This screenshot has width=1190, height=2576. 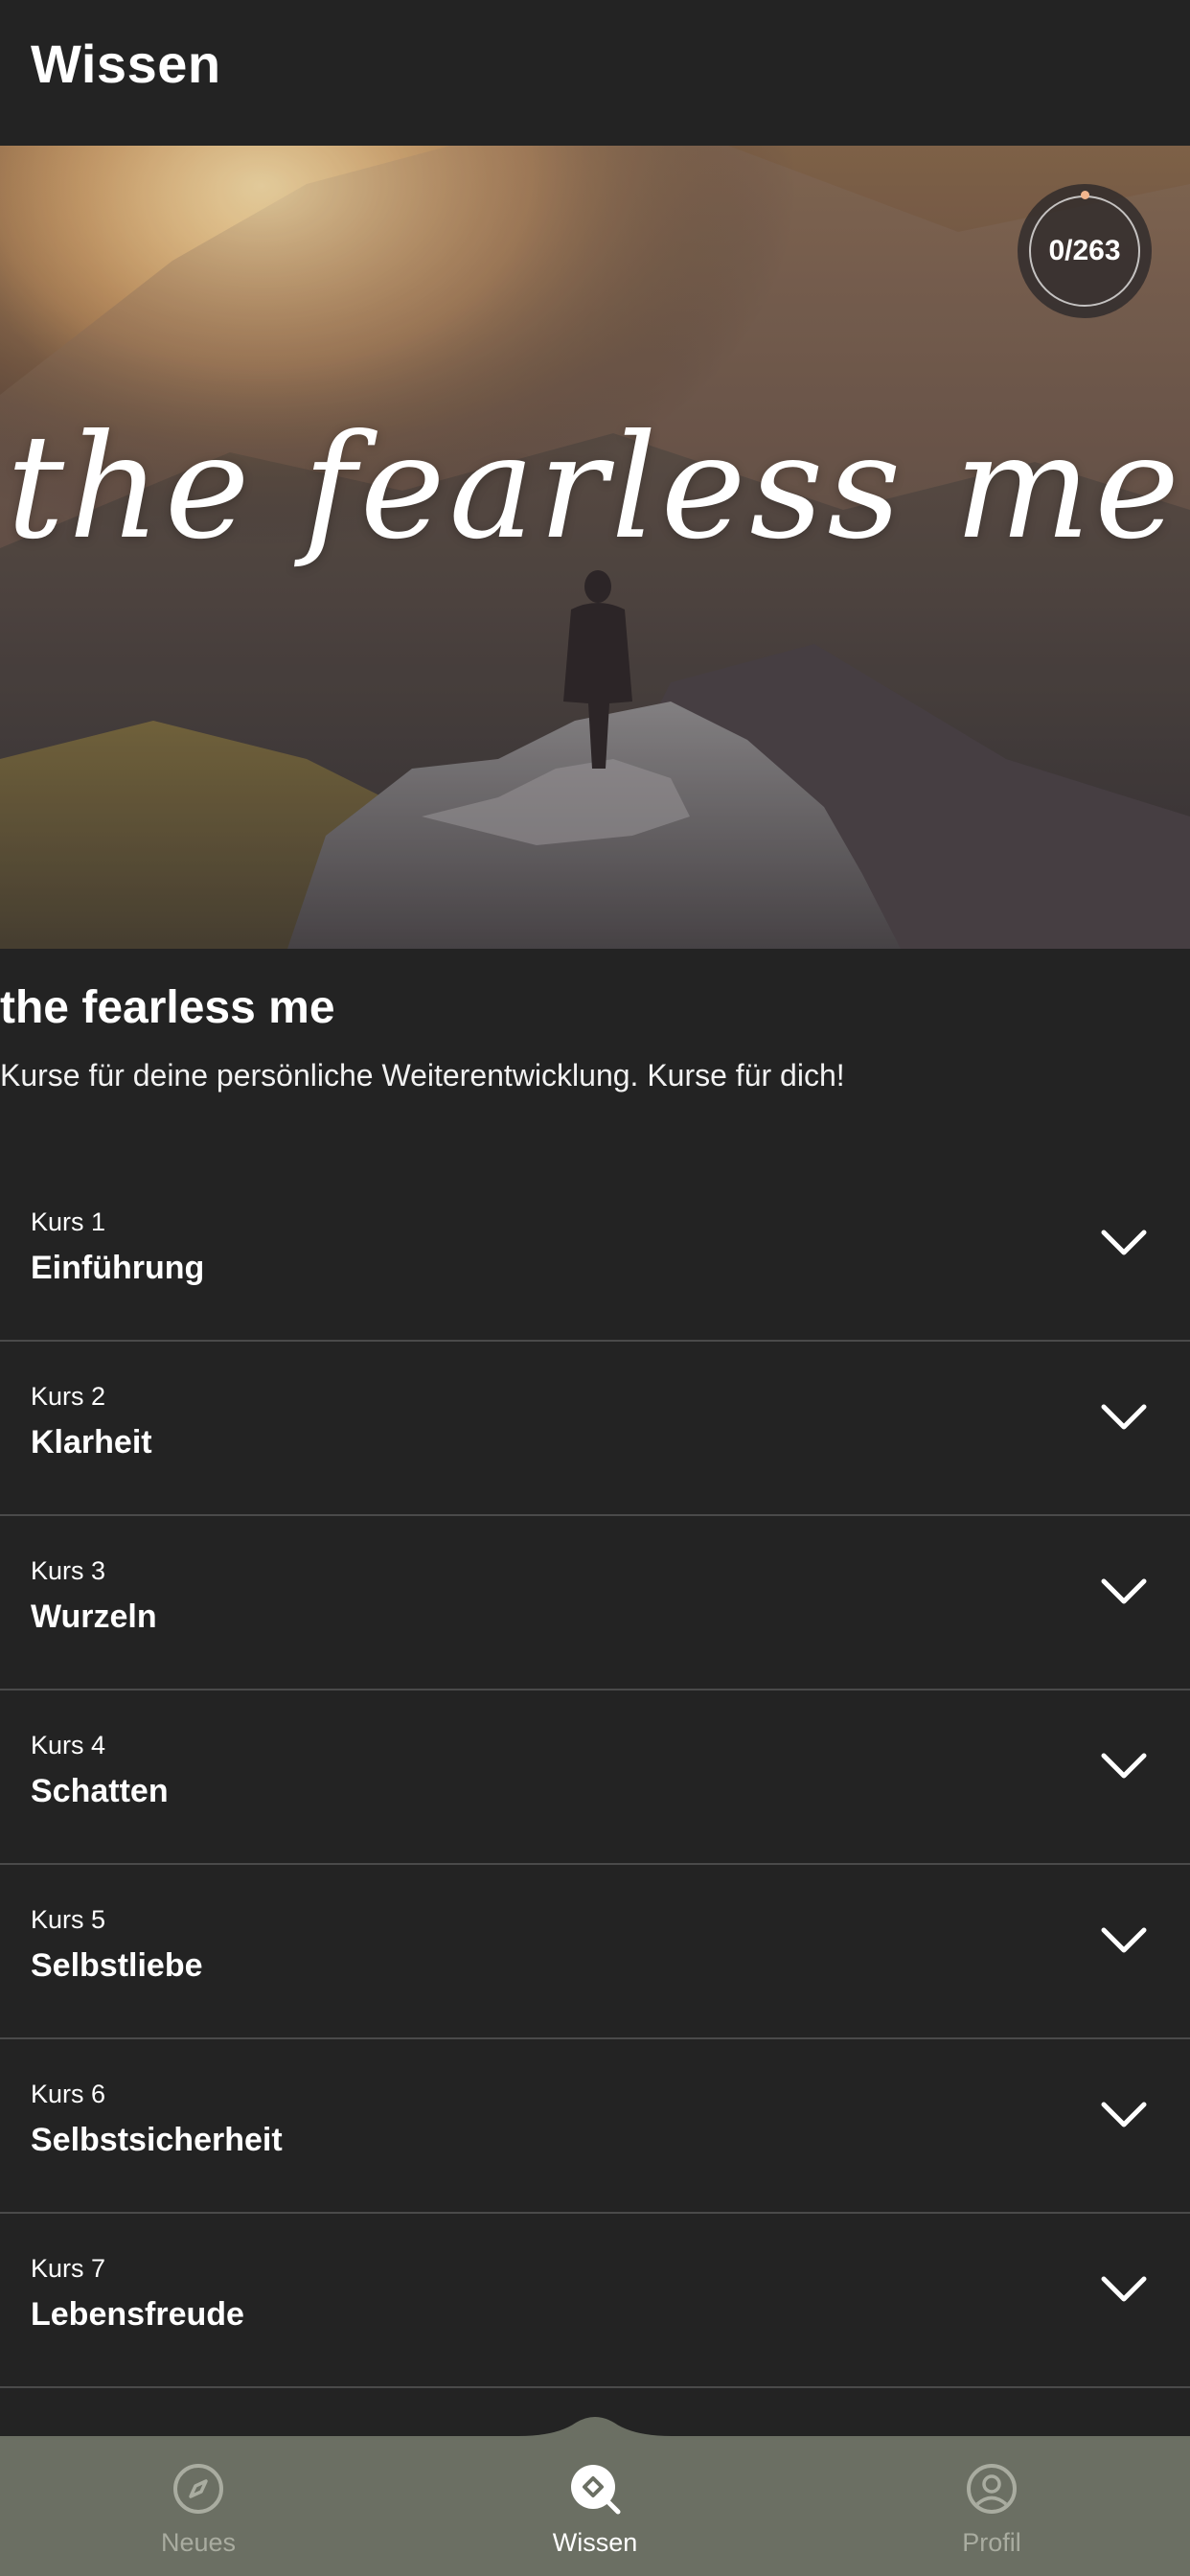 I want to click on kurs-number: Kurs 6, so click(x=68, y=2094).